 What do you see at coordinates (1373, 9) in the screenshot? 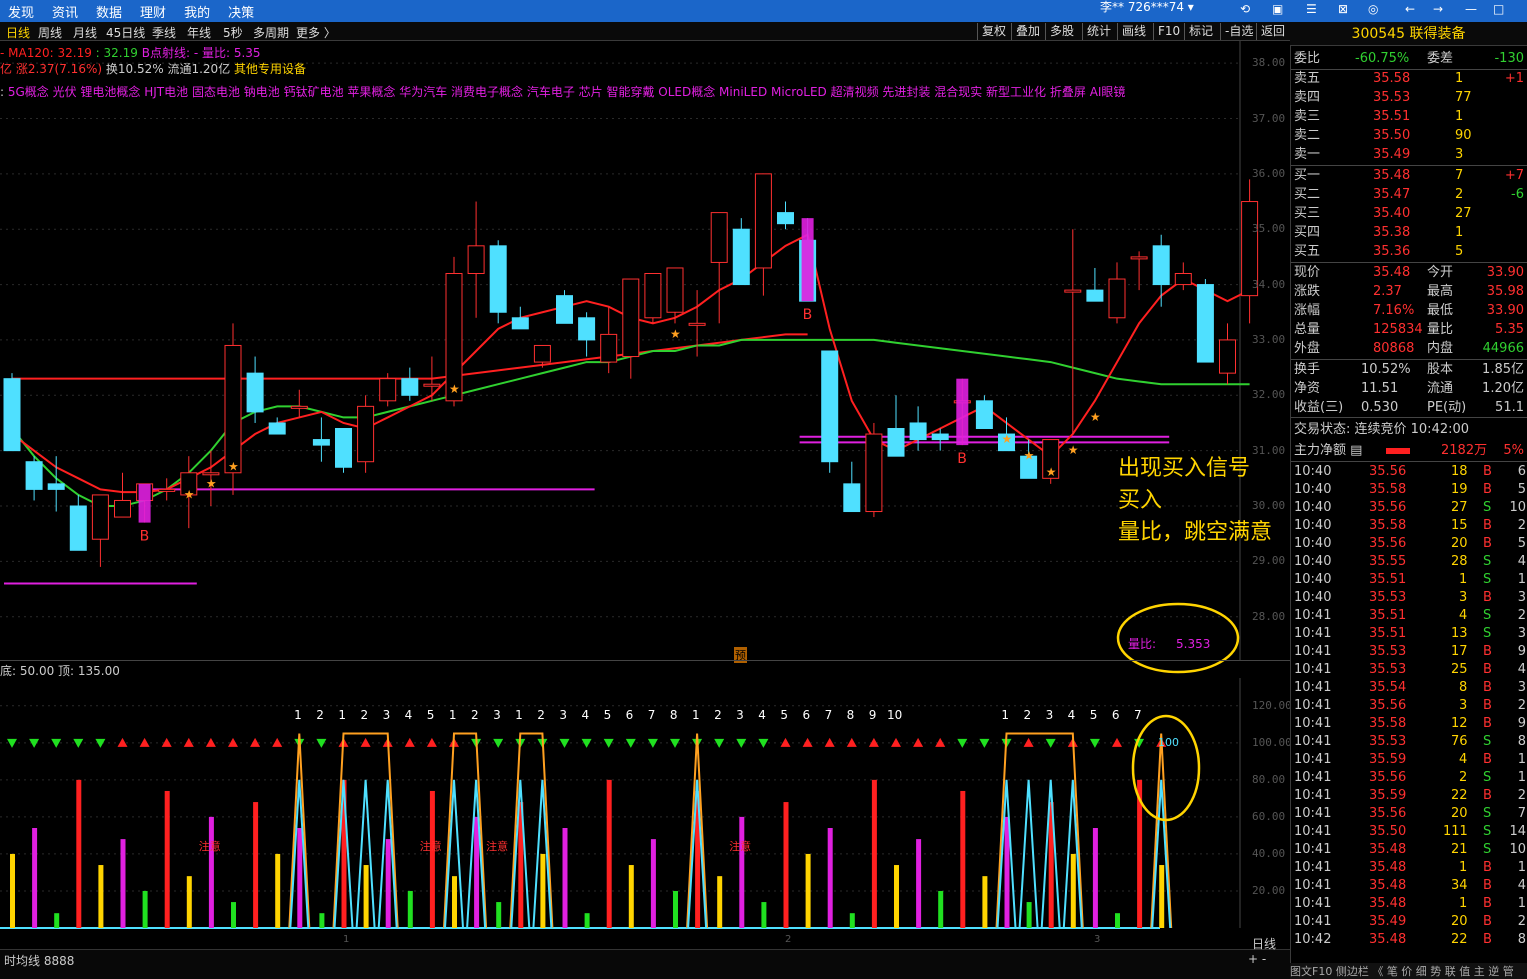
I see `settings-icon: ◎` at bounding box center [1373, 9].